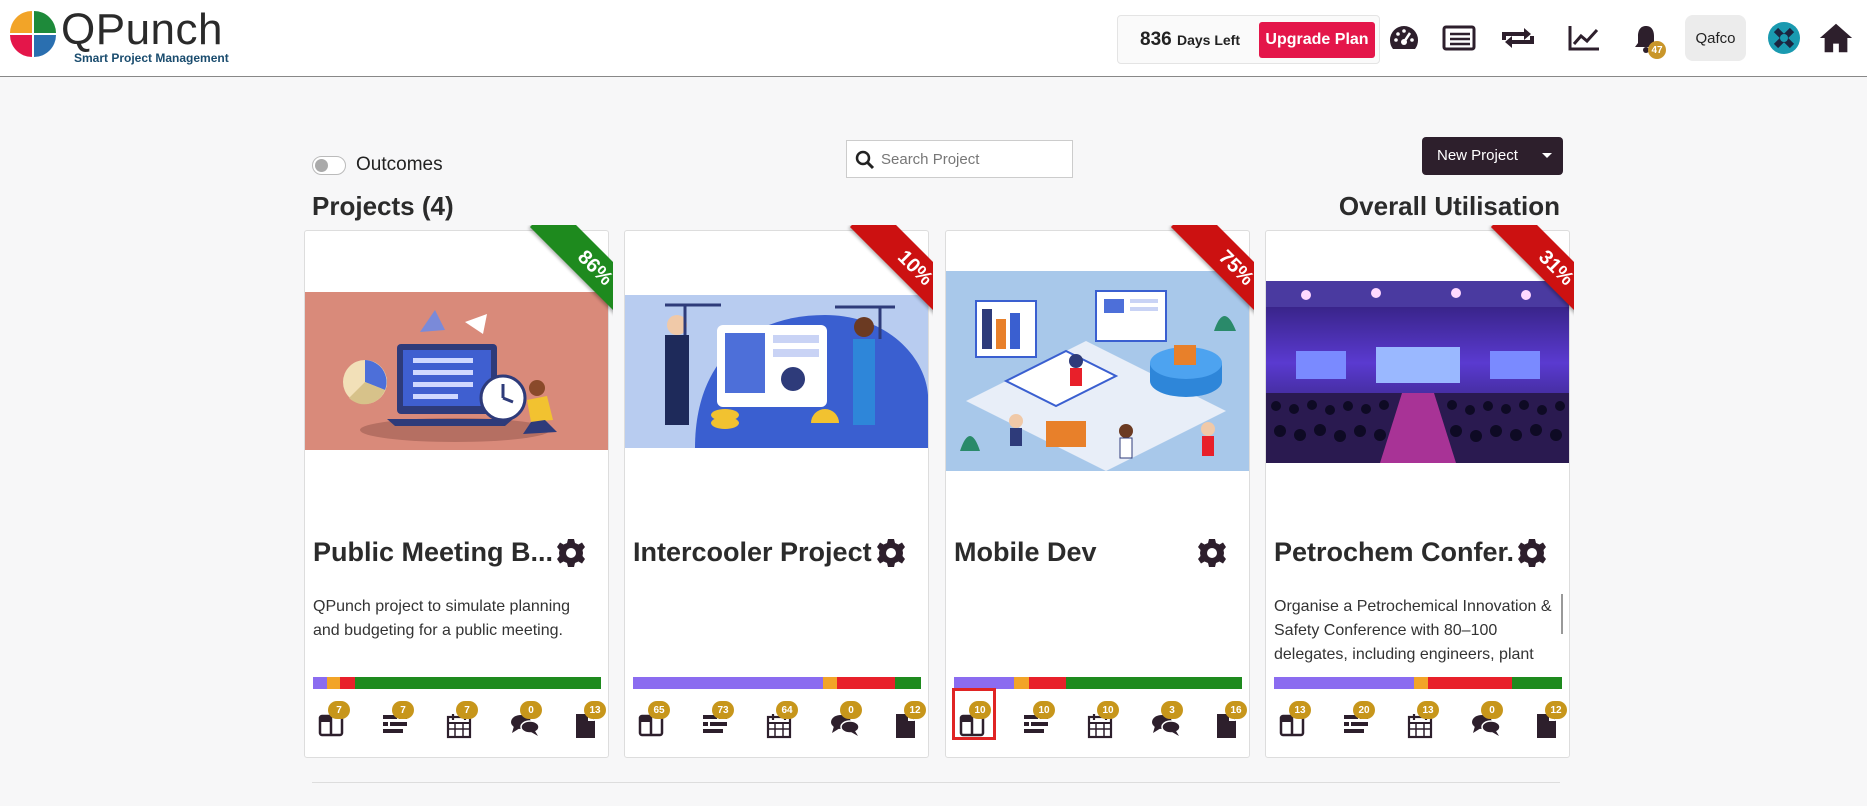  I want to click on completion-percent: 75%, so click(1212, 277).